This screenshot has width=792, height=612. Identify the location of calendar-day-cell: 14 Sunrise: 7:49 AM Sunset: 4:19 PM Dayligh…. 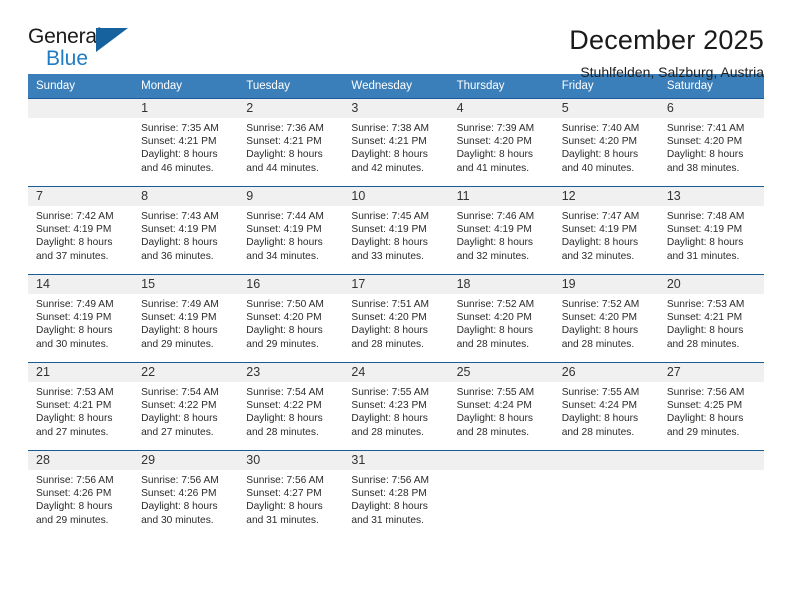
(81, 318).